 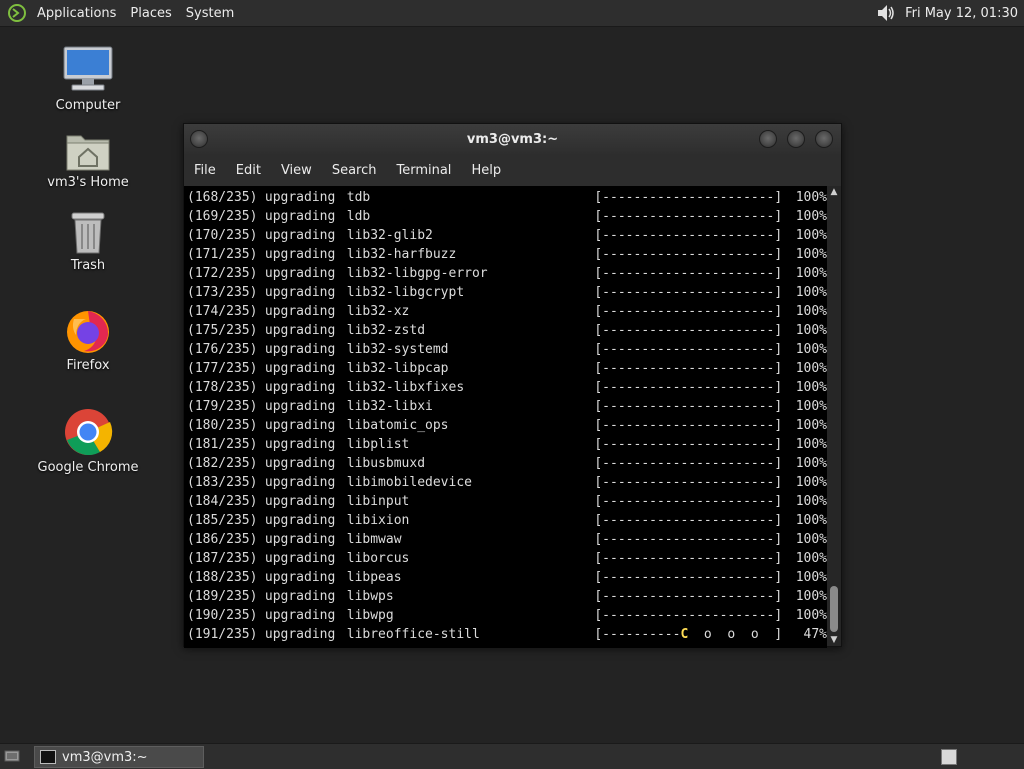 What do you see at coordinates (88, 265) in the screenshot?
I see `desktop-icon-label: Trash` at bounding box center [88, 265].